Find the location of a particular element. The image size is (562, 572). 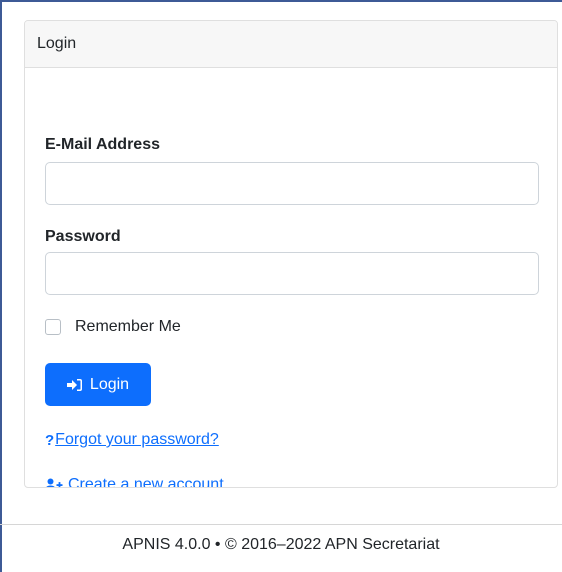

remember-me-label: Remember Me is located at coordinates (128, 327).